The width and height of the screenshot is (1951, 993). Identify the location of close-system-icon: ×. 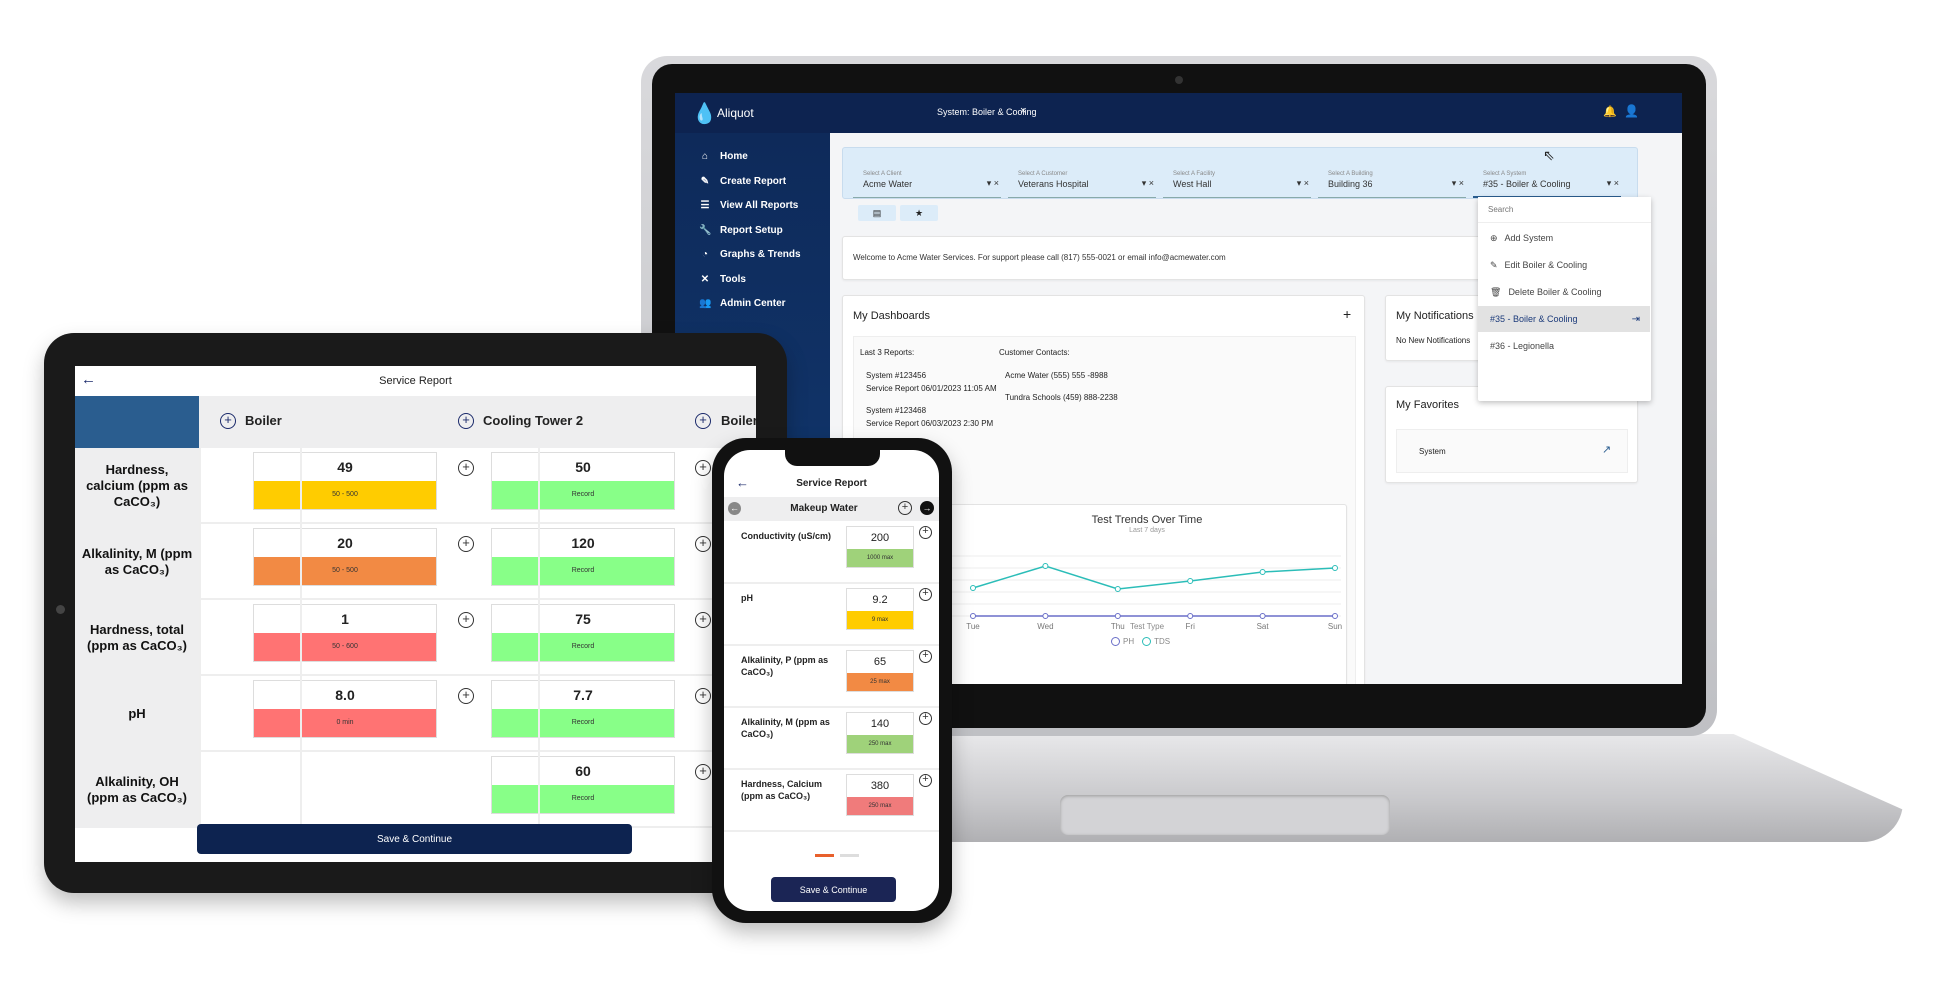
(1023, 111).